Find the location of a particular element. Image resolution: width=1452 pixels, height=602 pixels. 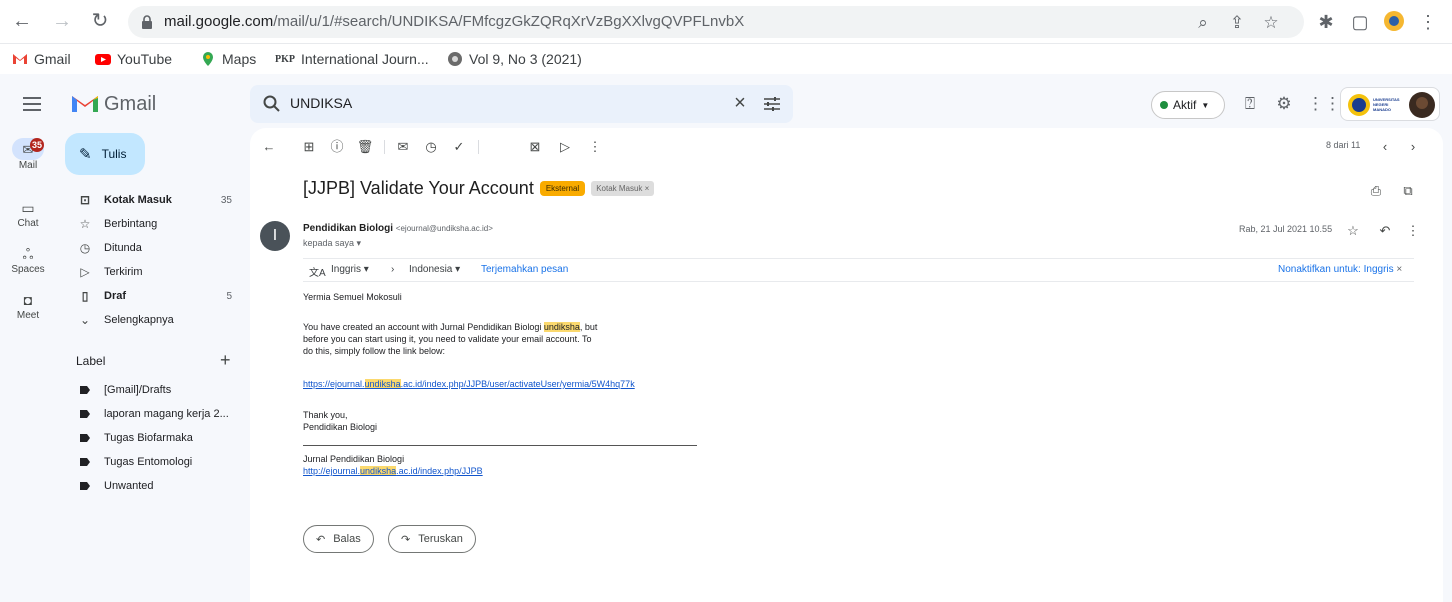

label-item: [Gmail]/Drafts is located at coordinates (151, 390).